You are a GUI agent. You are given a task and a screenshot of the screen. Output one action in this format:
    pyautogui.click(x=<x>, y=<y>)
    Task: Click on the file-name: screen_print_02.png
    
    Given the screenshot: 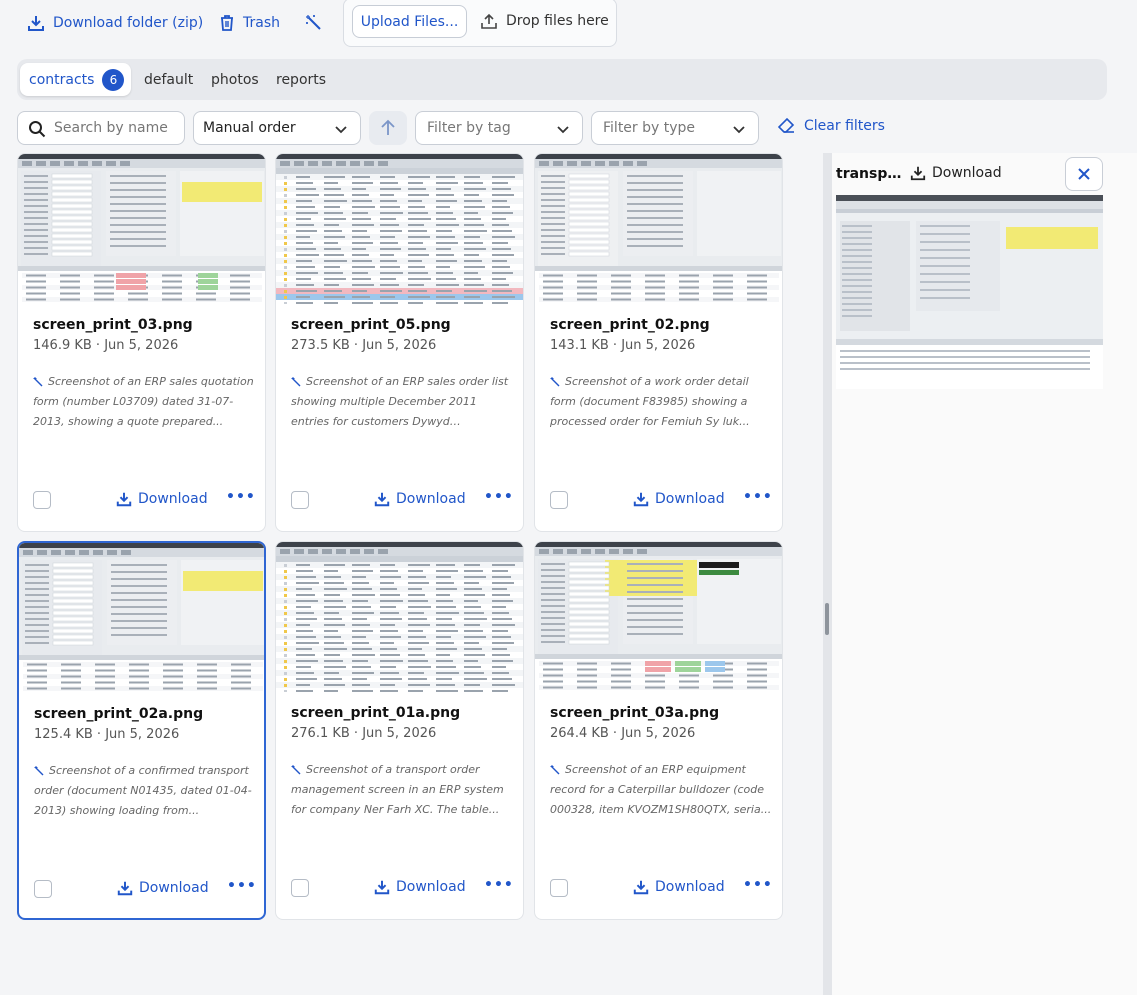 What is the action you would take?
    pyautogui.click(x=630, y=325)
    